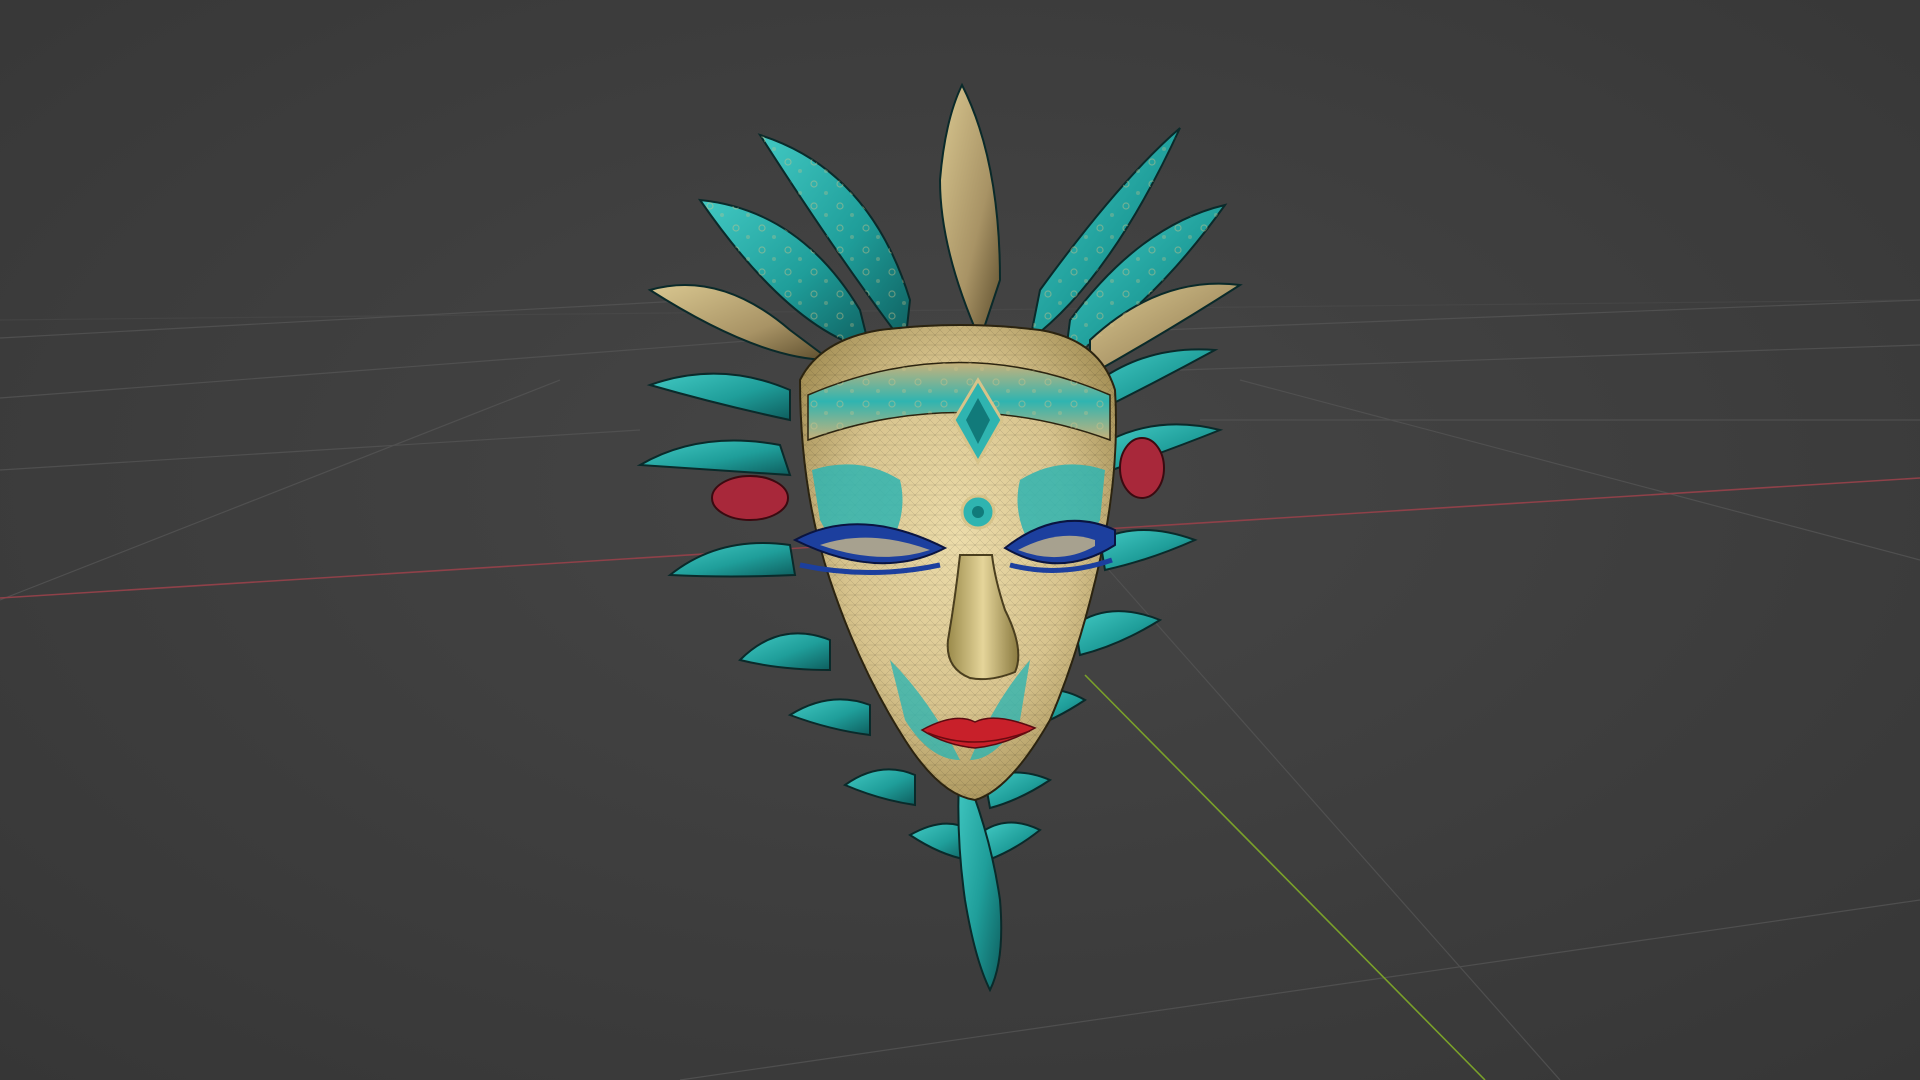  What do you see at coordinates (1142, 468) in the screenshot?
I see `right-red-ornament` at bounding box center [1142, 468].